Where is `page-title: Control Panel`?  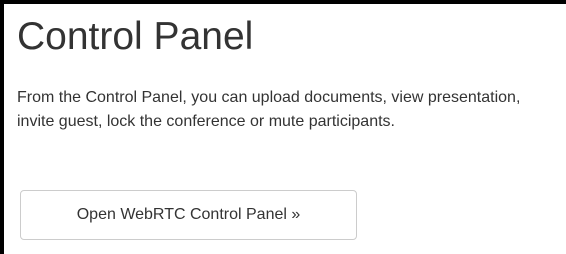
page-title: Control Panel is located at coordinates (135, 36).